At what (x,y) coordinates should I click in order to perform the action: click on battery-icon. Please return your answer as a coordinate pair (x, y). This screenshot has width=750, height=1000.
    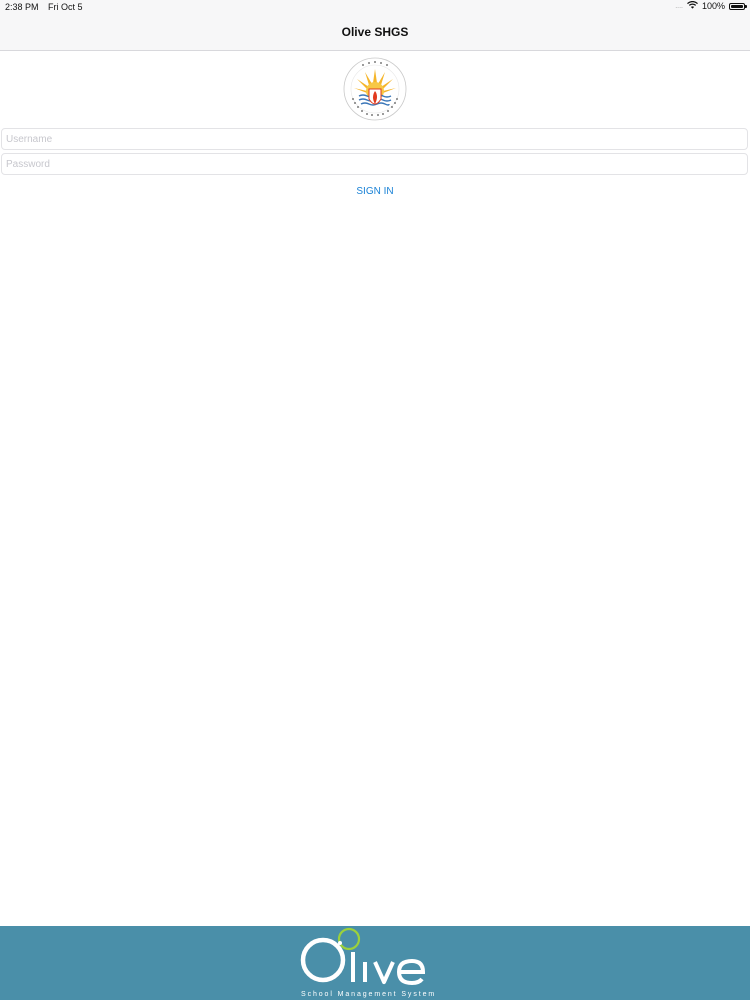
    Looking at the image, I should click on (738, 6).